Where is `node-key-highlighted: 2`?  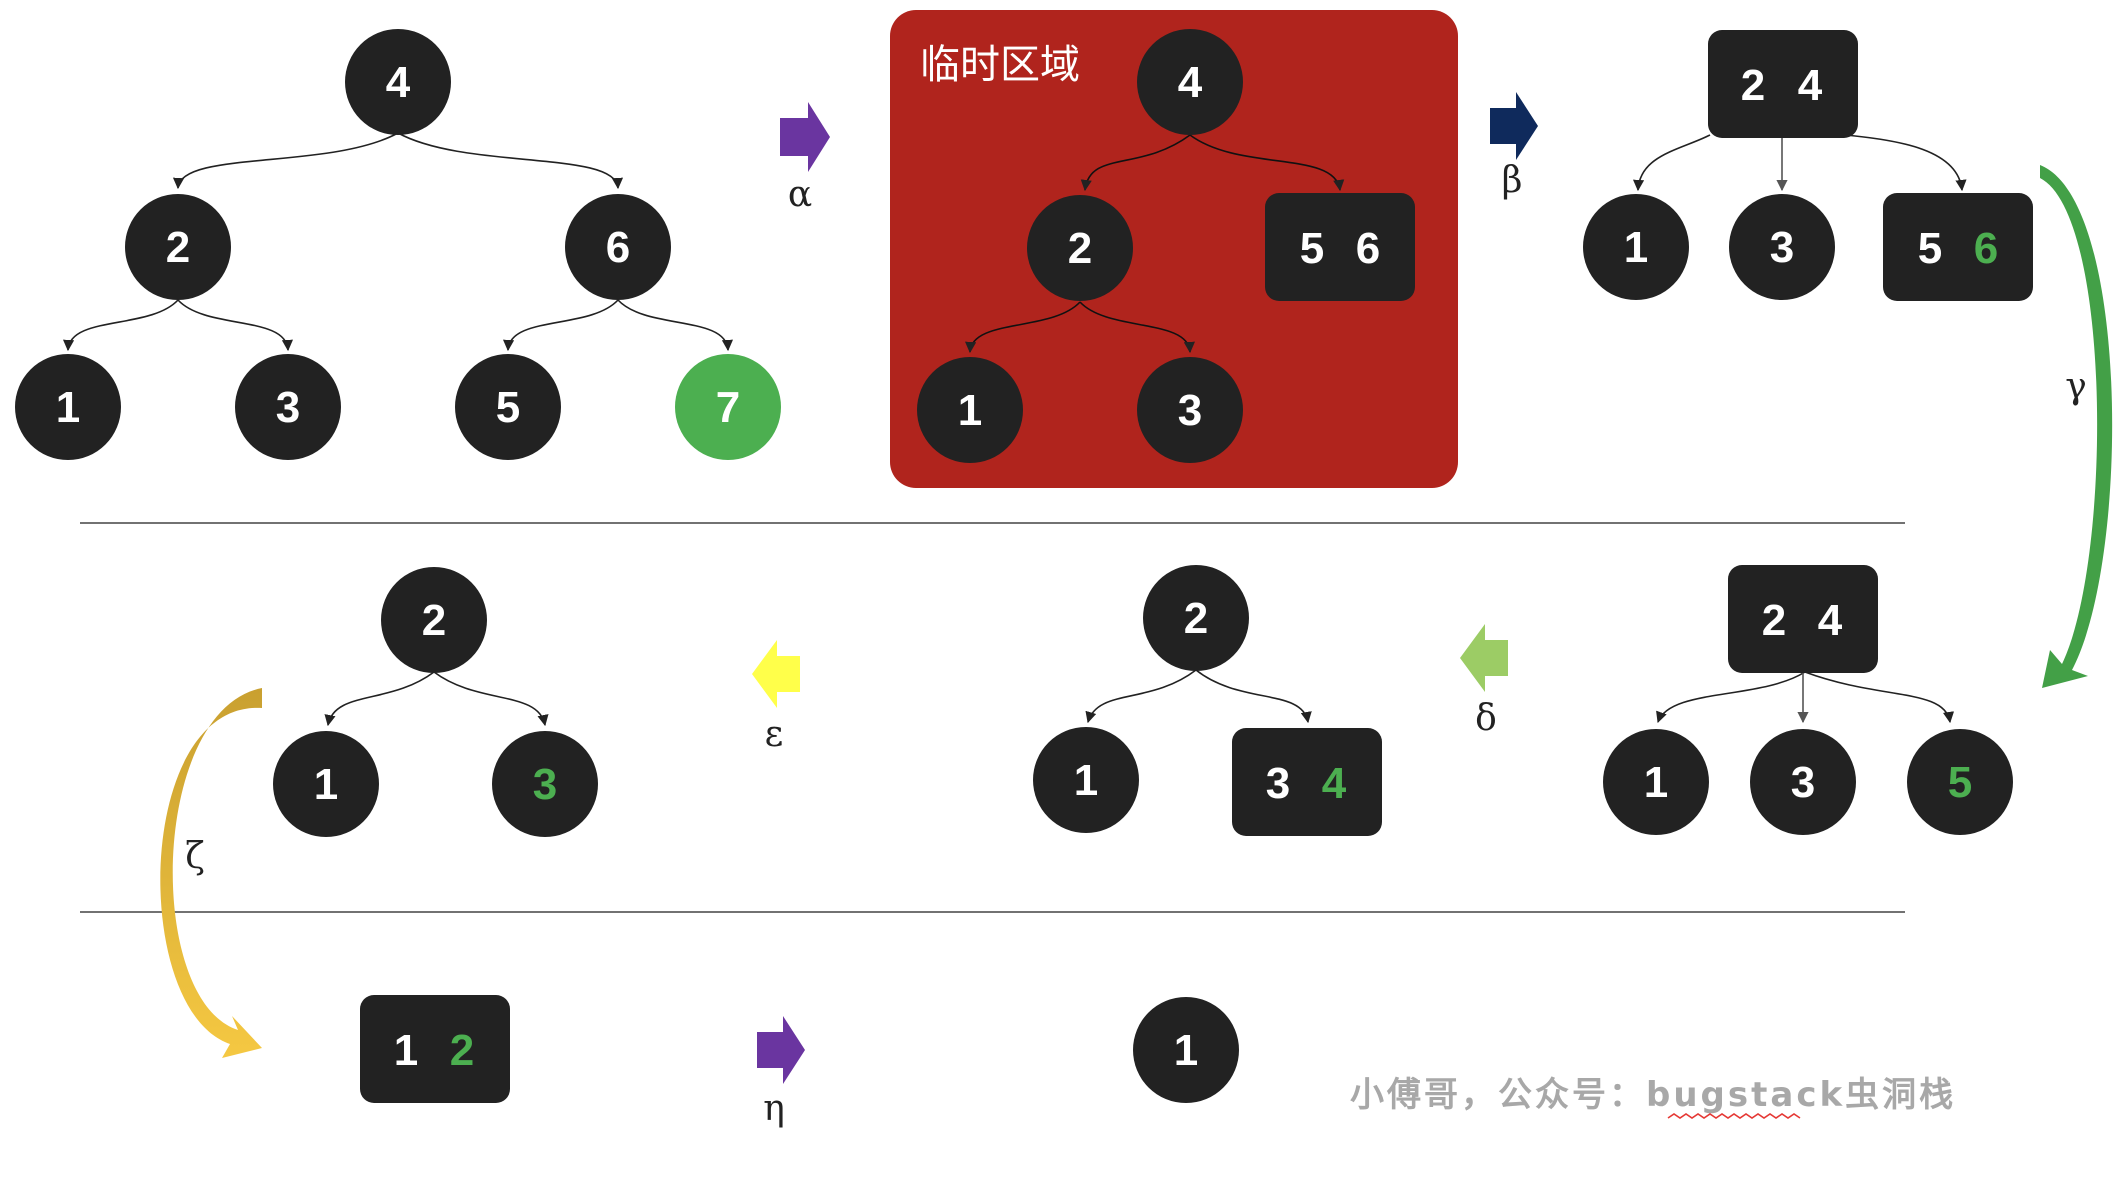
node-key-highlighted: 2 is located at coordinates (462, 1050).